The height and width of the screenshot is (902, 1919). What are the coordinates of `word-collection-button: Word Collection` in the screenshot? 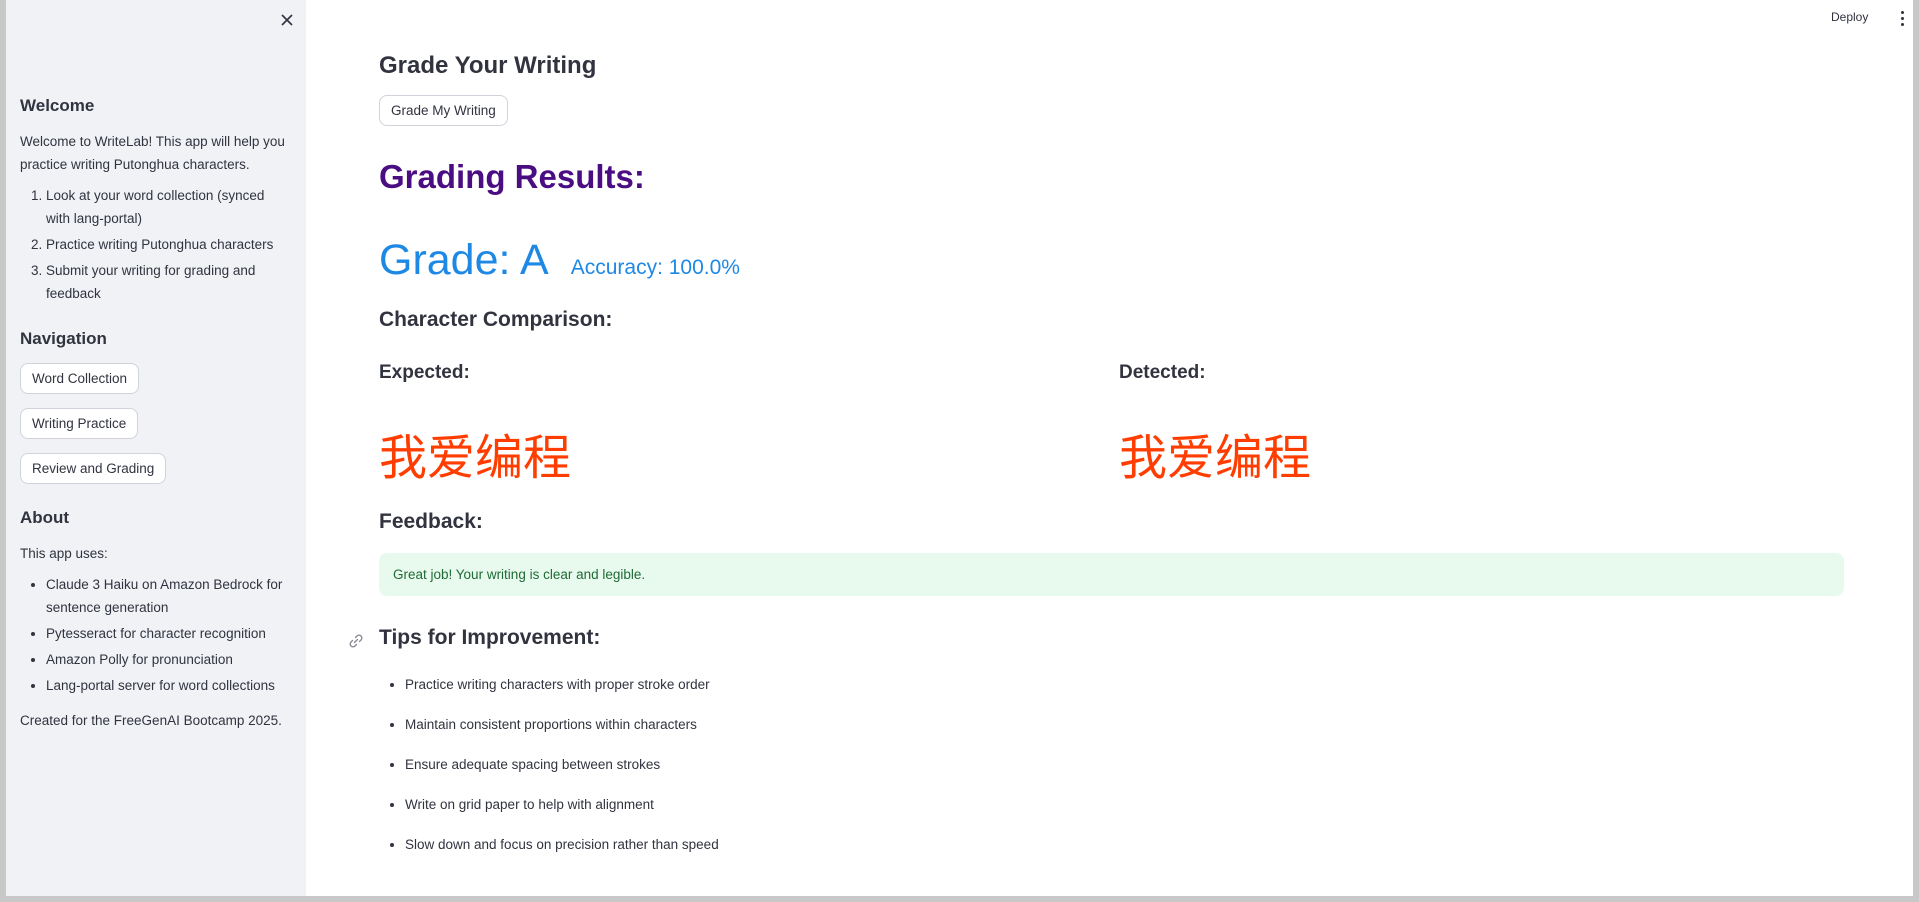 It's located at (80, 378).